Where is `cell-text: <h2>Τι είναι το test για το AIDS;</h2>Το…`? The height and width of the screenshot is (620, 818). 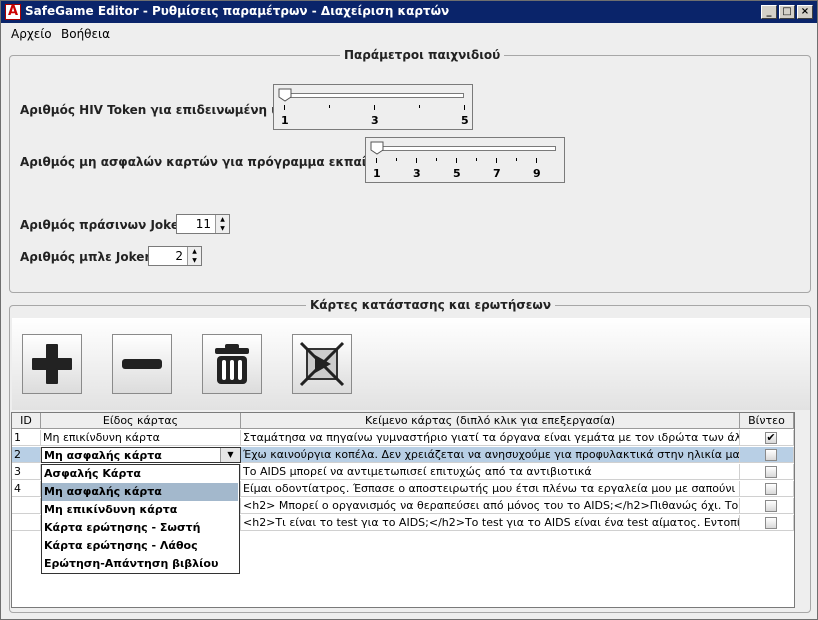 cell-text: <h2>Τι είναι το test για το AIDS;</h2>Το… is located at coordinates (490, 523).